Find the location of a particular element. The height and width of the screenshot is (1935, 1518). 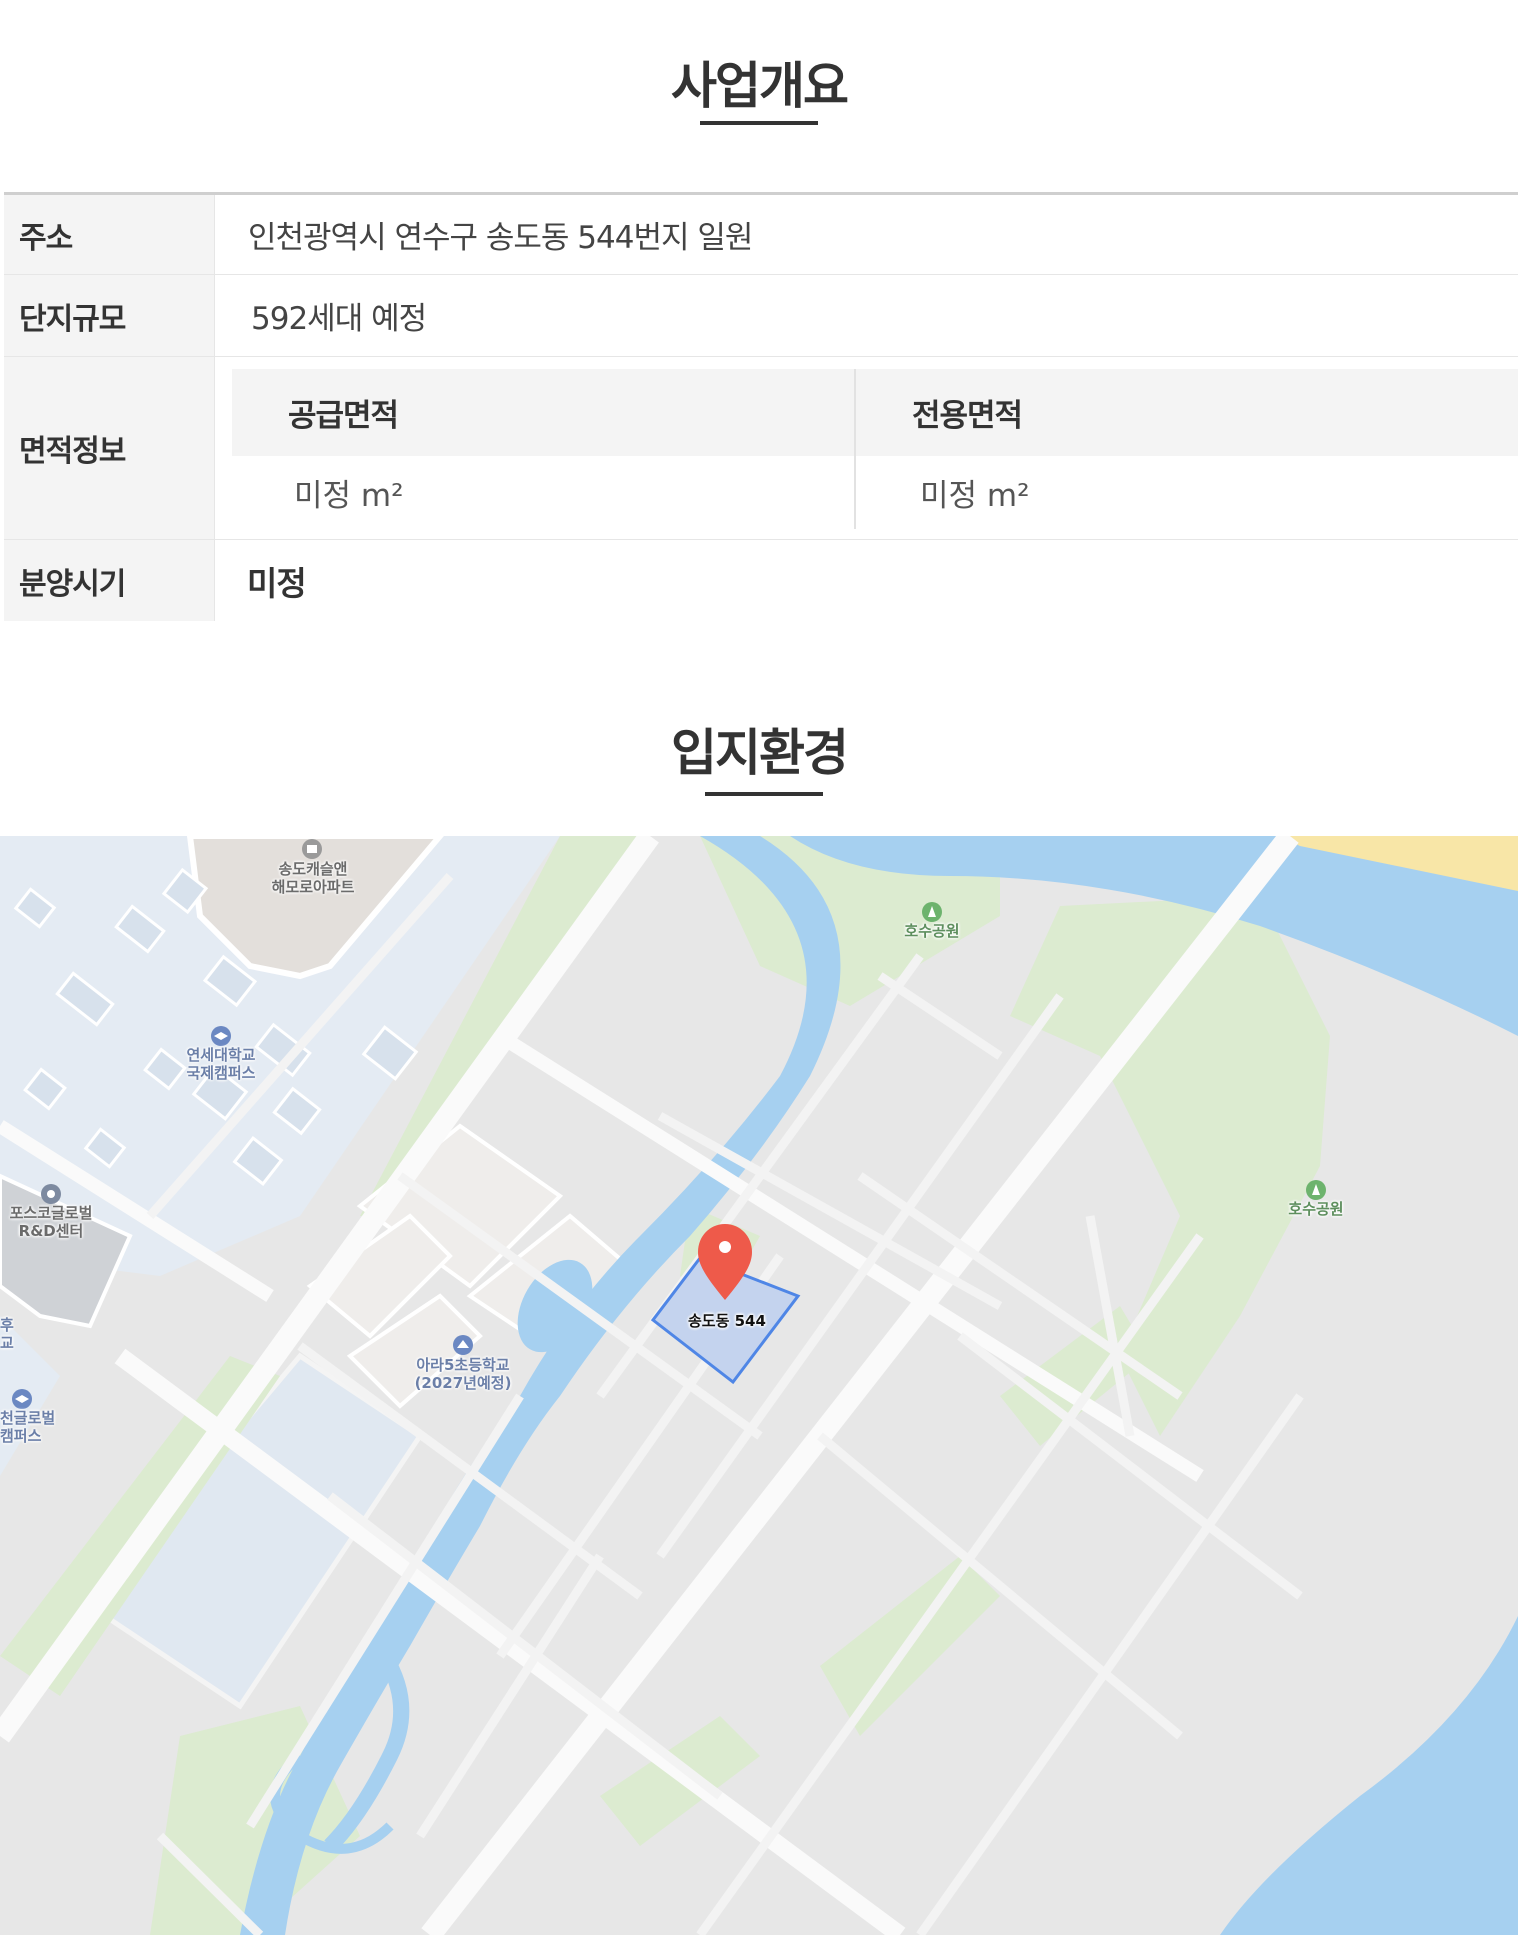

label-edge-line2: 교 is located at coordinates (7, 1343).